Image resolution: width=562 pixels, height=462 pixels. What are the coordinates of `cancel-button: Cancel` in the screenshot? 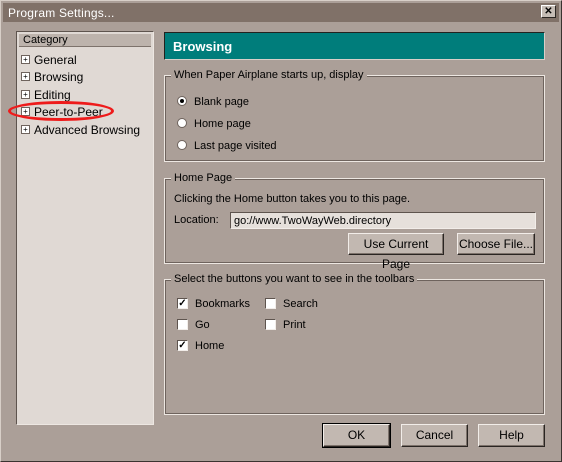 It's located at (434, 435).